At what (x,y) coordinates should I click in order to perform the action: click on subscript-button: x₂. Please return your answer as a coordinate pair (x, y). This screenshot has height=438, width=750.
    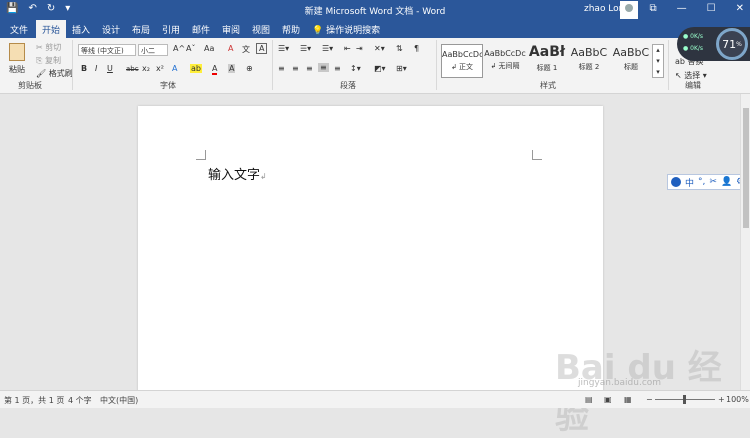
    Looking at the image, I should click on (146, 68).